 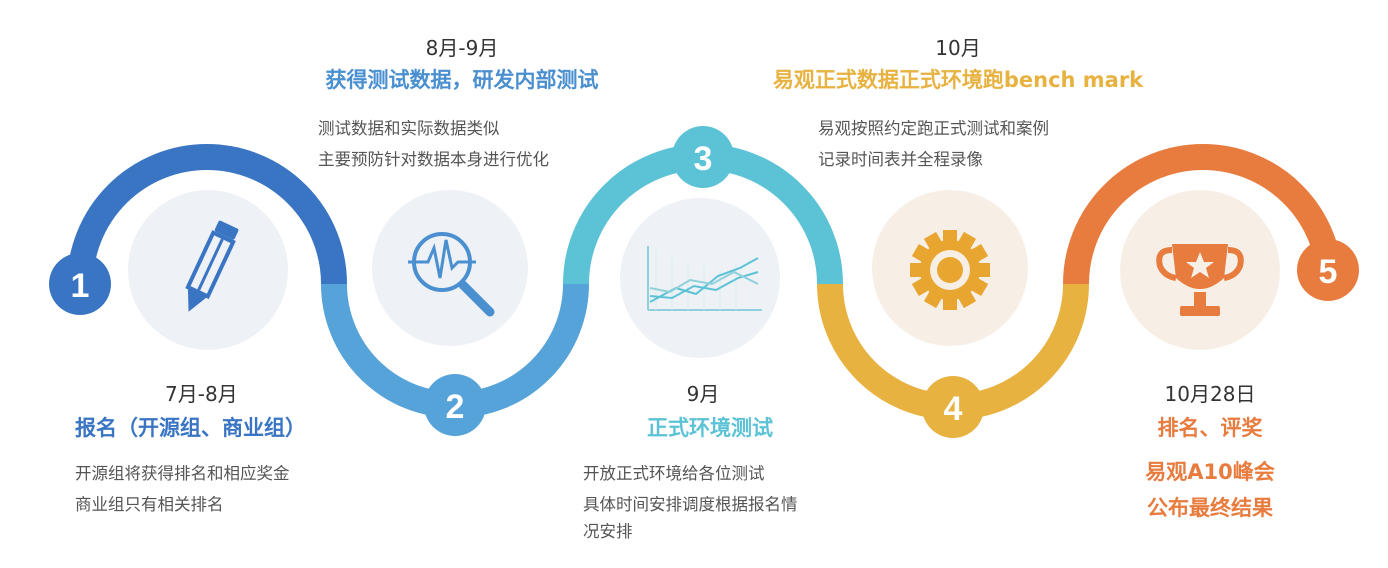 I want to click on stage-3-line-3: 况安排, so click(x=608, y=531).